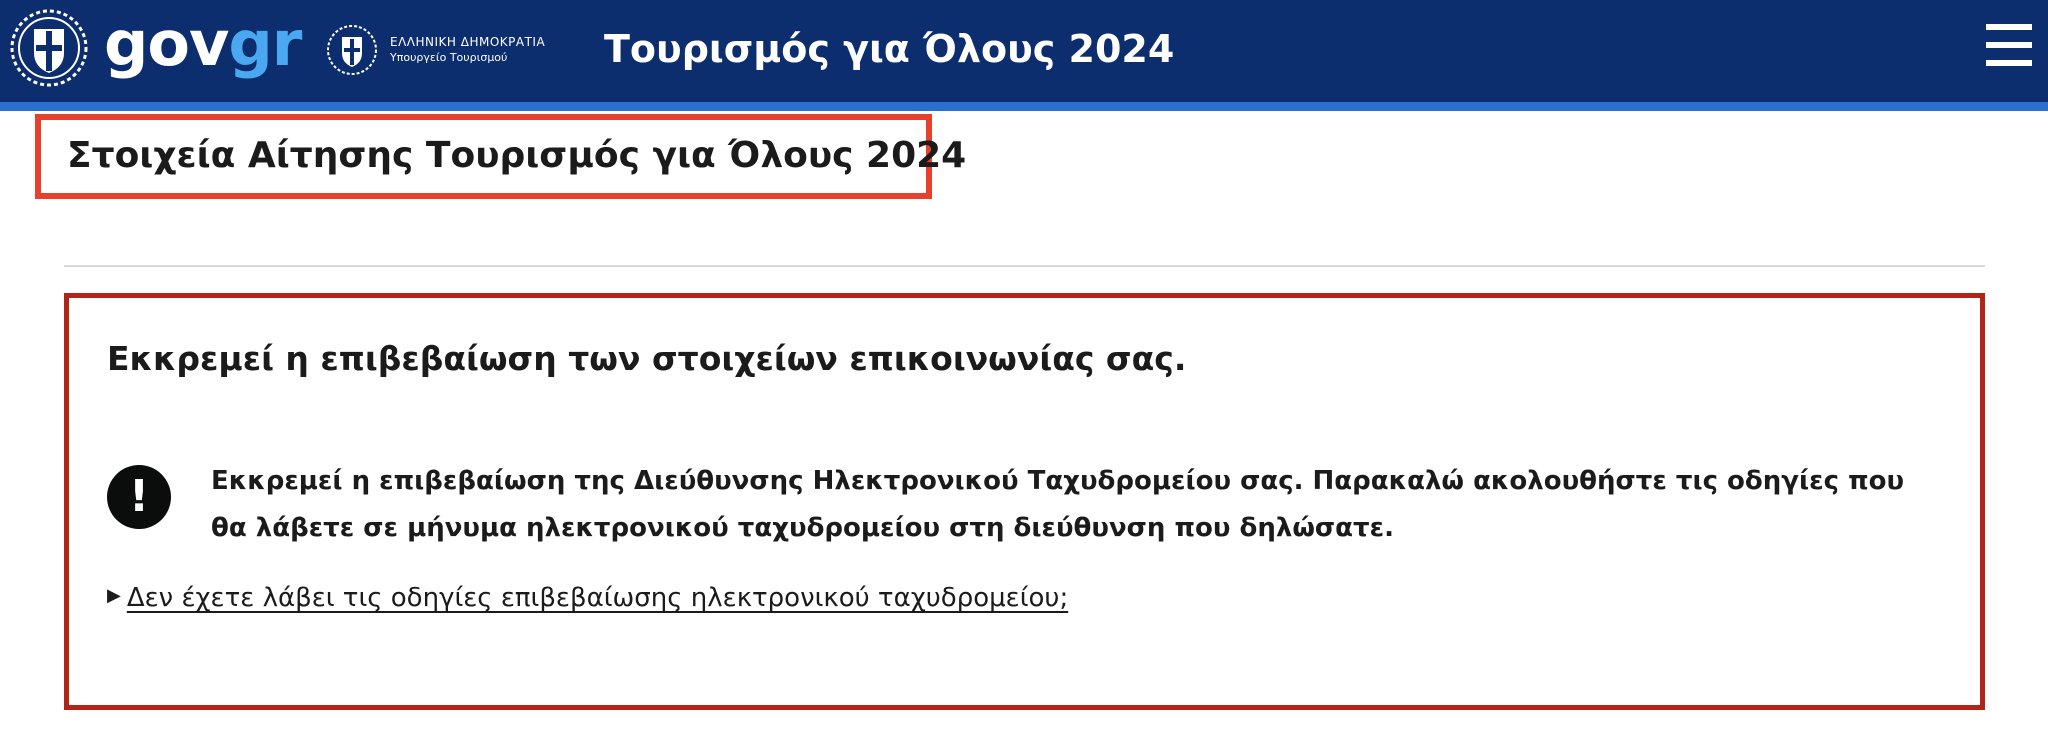 The image size is (2048, 743). What do you see at coordinates (265, 43) in the screenshot?
I see `logo-gr-text: gr` at bounding box center [265, 43].